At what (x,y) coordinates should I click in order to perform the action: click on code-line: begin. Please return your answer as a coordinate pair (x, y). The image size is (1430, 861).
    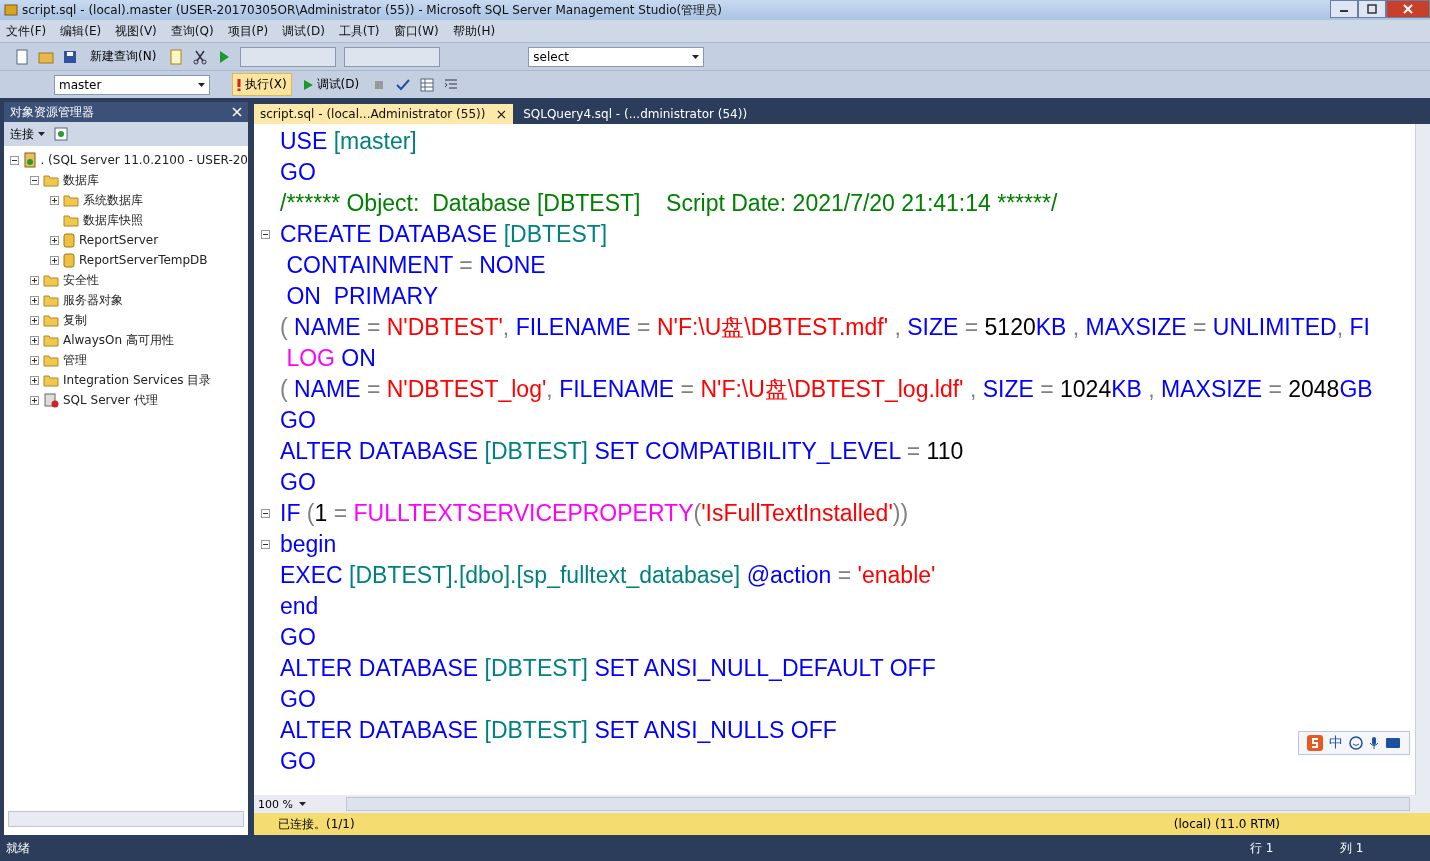
    Looking at the image, I should click on (308, 544).